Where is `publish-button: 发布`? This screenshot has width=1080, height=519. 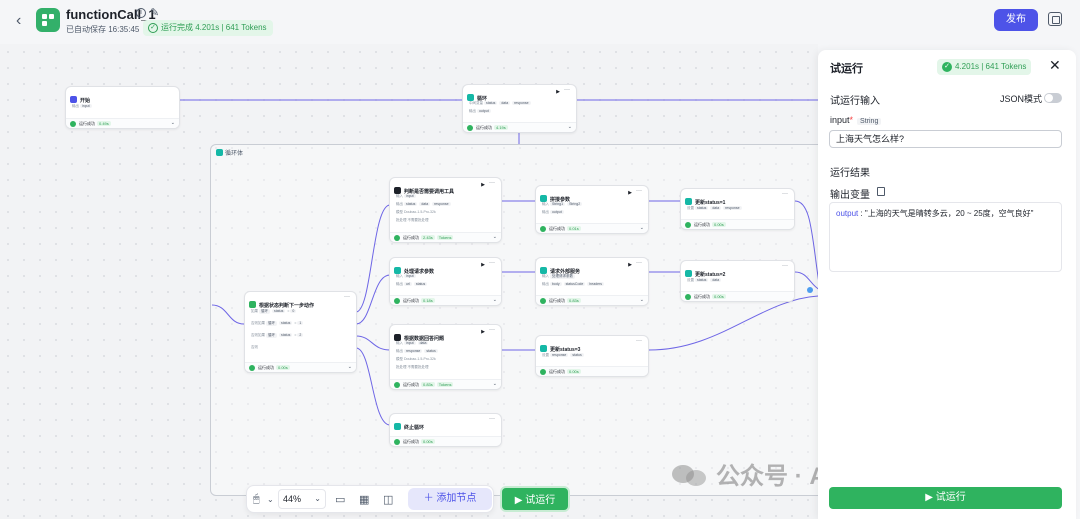 publish-button: 发布 is located at coordinates (1016, 20).